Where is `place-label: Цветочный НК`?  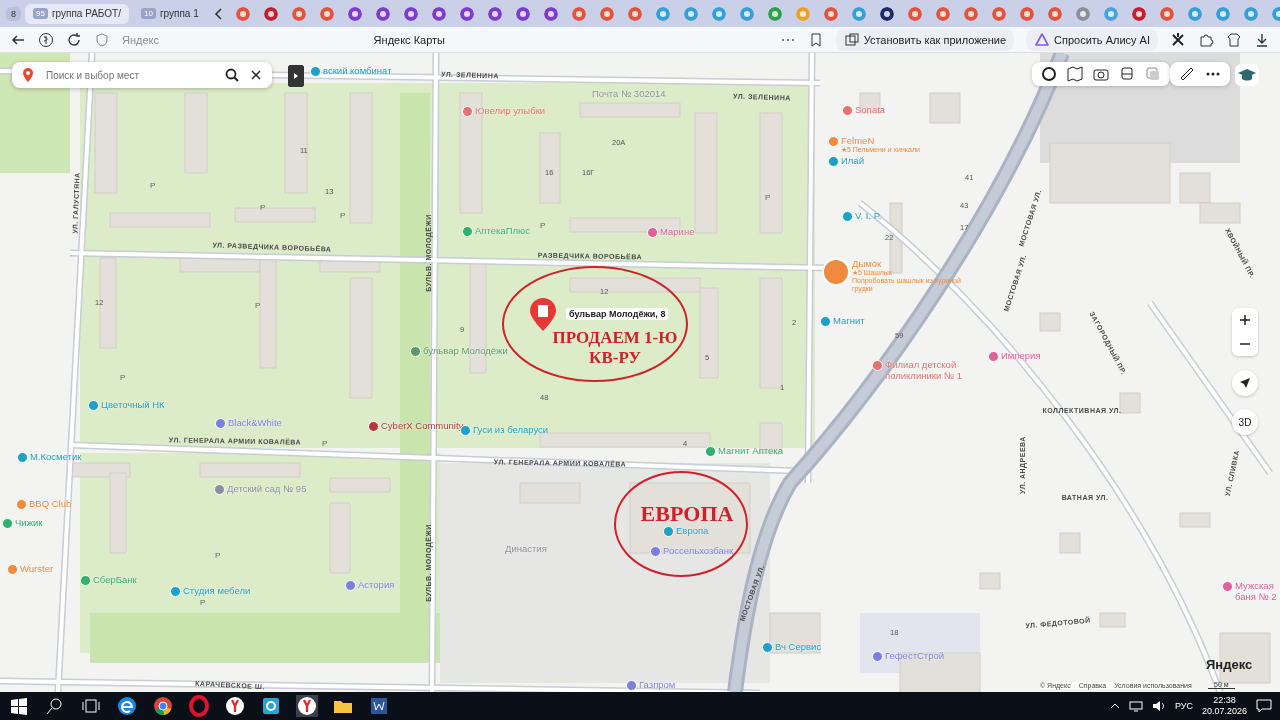 place-label: Цветочный НК is located at coordinates (133, 404).